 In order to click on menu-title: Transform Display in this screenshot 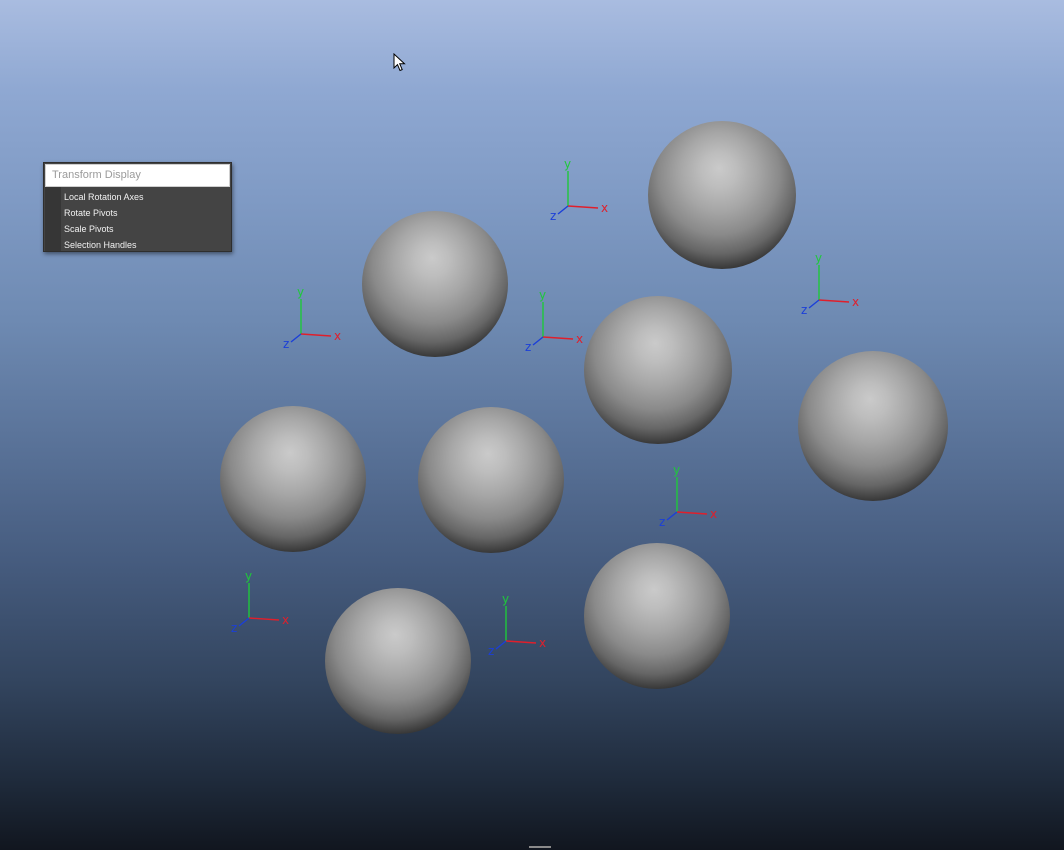, I will do `click(137, 175)`.